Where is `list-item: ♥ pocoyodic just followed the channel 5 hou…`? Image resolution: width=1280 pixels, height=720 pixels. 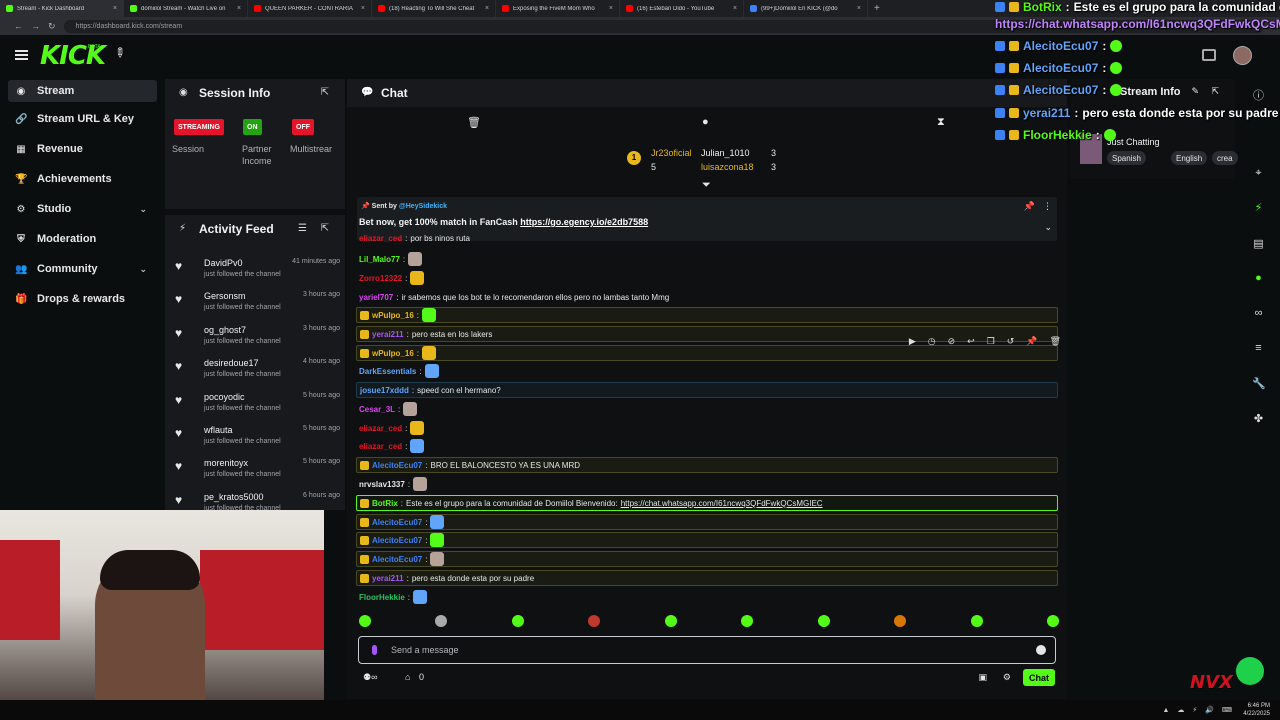
list-item: ♥ pocoyodic just followed the channel 5 hou… is located at coordinates (257, 406).